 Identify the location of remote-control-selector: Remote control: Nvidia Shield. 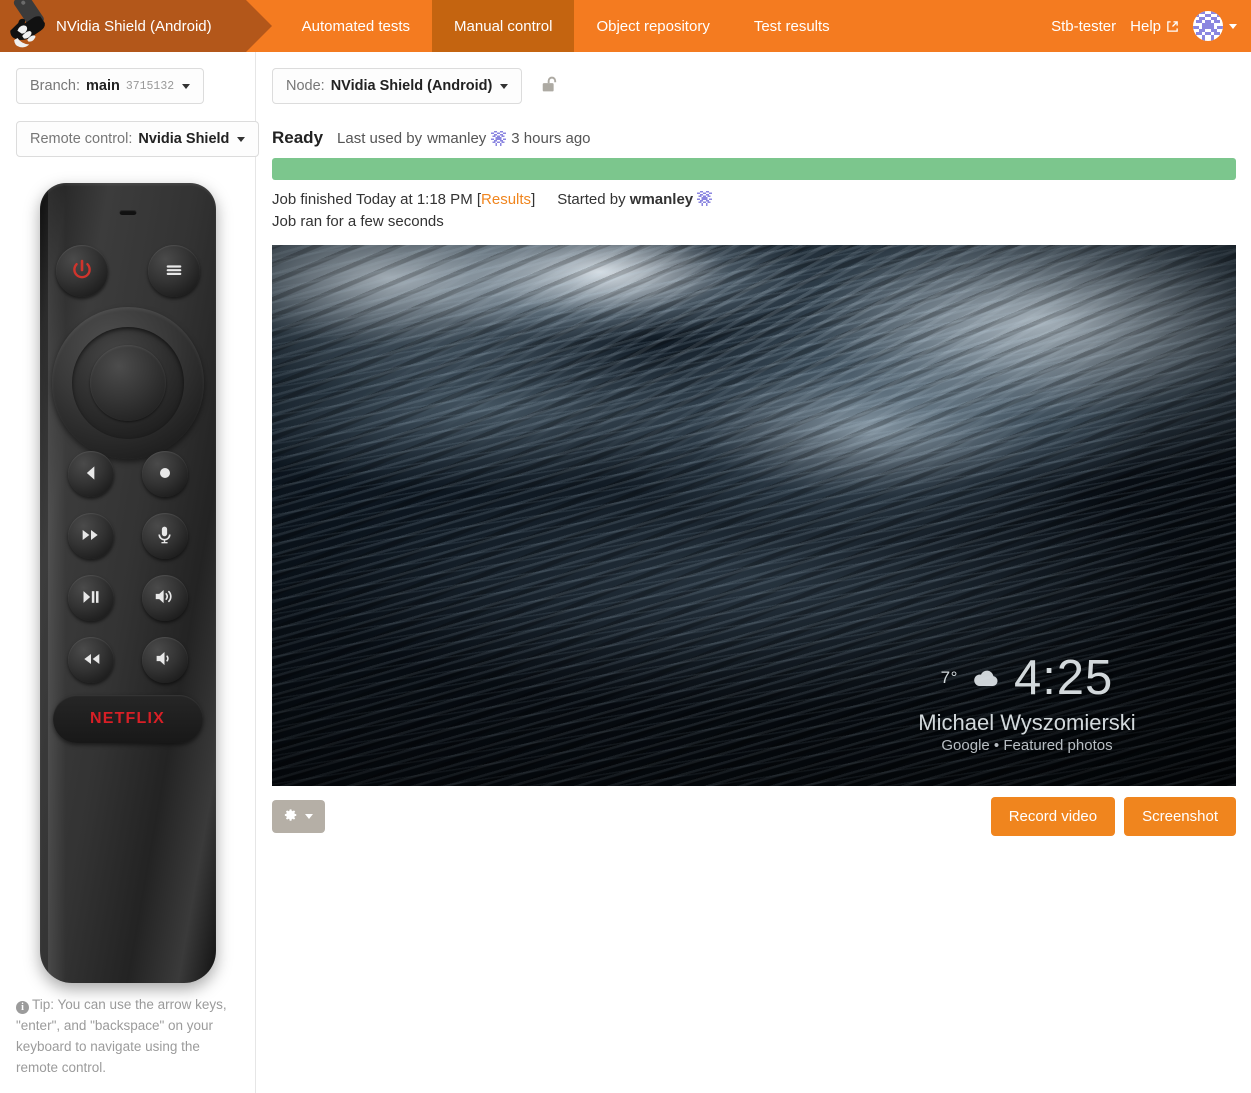
(138, 139).